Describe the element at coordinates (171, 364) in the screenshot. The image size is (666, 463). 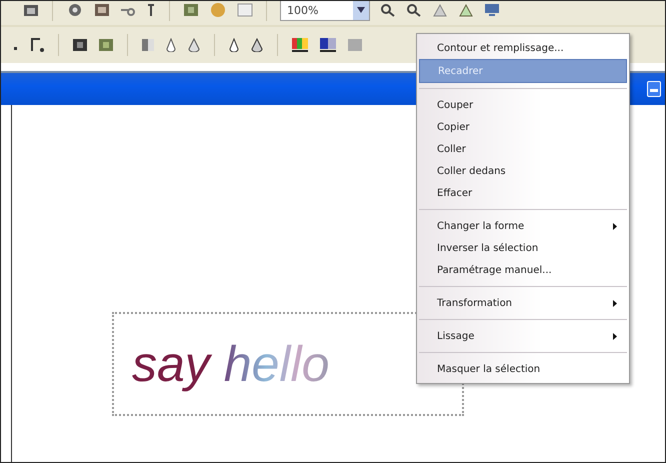
I see `artwork-text: say` at that location.